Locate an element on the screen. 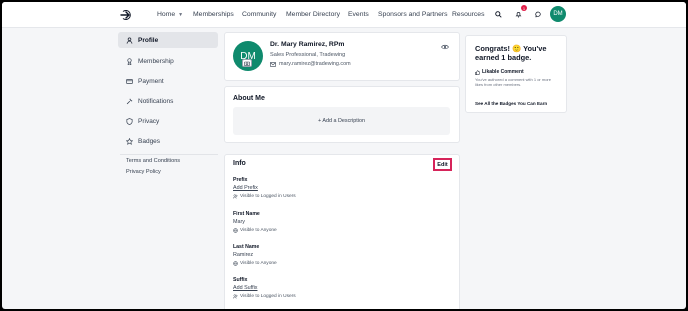 The image size is (688, 311). sidebar-item-label: Profile is located at coordinates (148, 40).